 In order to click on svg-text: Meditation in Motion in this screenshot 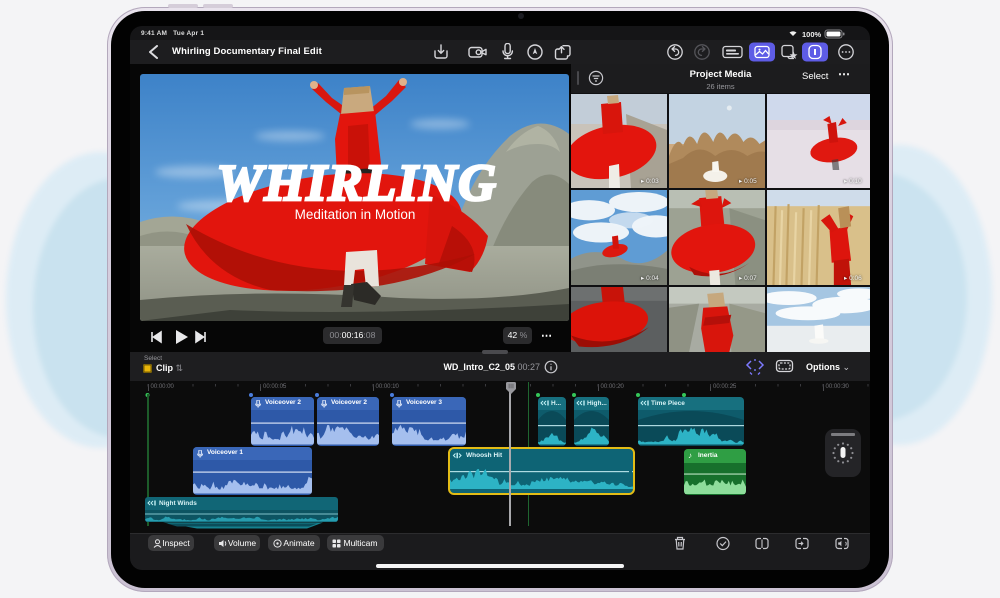, I will do `click(355, 214)`.